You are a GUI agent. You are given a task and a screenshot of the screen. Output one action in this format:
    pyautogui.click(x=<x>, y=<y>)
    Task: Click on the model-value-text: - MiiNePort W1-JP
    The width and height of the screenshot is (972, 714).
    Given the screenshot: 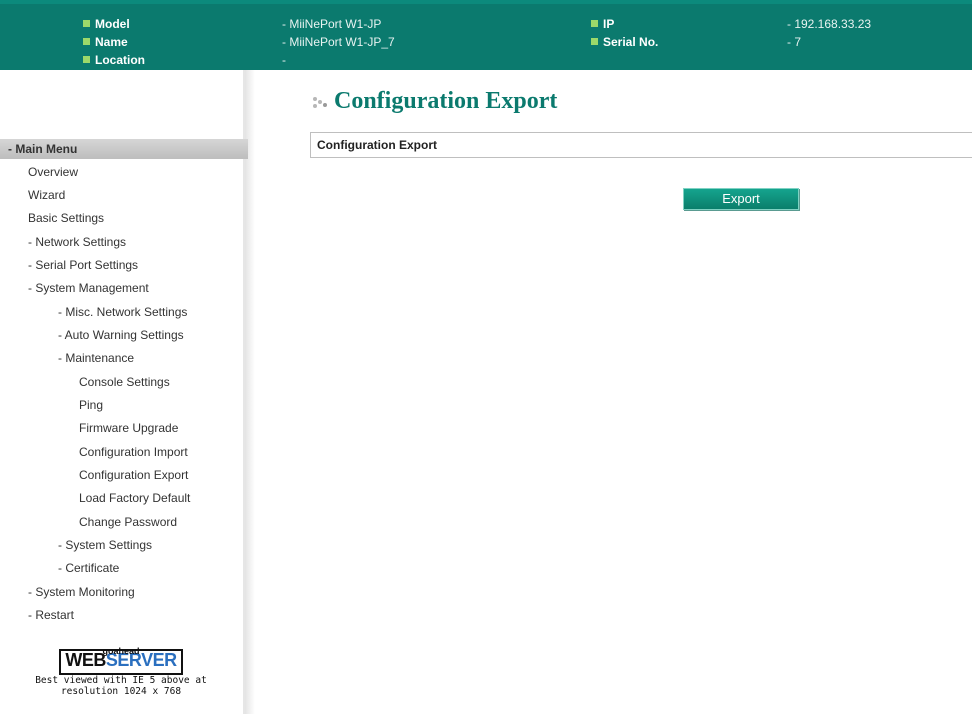 What is the action you would take?
    pyautogui.click(x=332, y=24)
    